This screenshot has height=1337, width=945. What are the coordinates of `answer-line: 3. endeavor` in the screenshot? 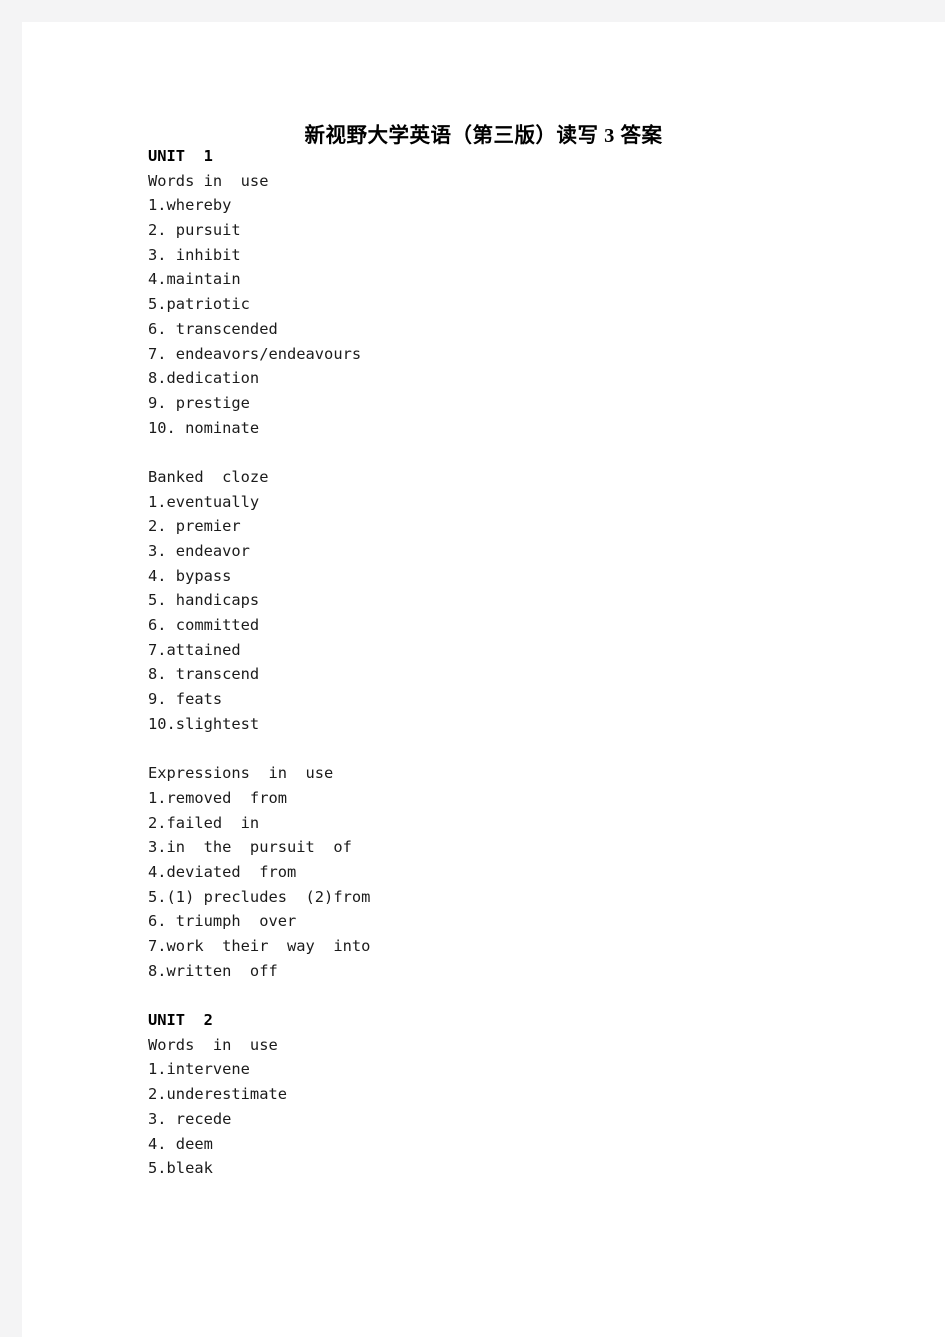 It's located at (199, 551).